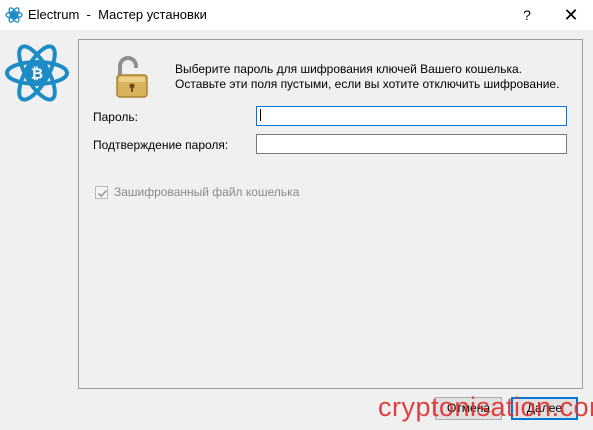  What do you see at coordinates (411, 144) in the screenshot?
I see `confirm-password-input` at bounding box center [411, 144].